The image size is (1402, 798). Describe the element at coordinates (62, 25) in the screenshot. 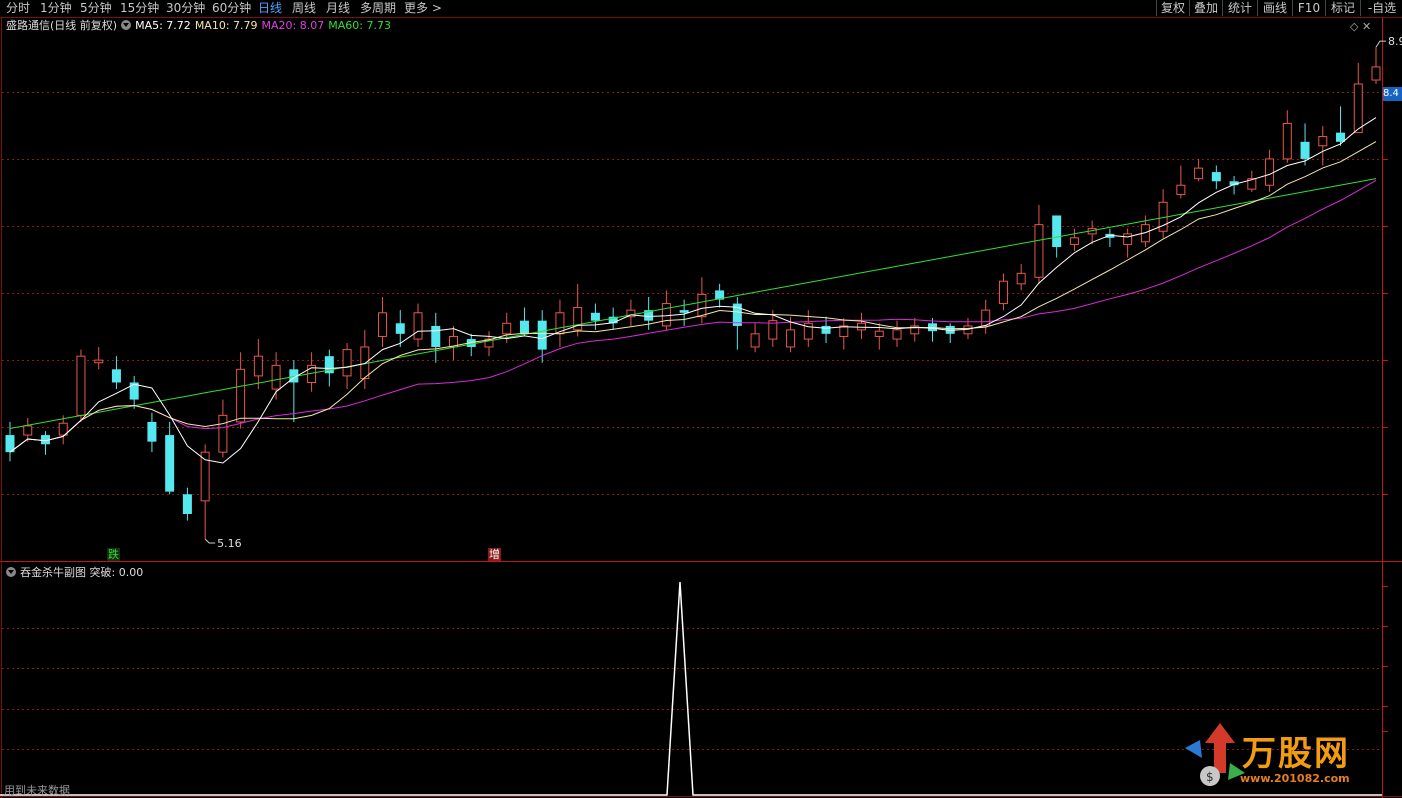

I see `stock-title: 盛路通信(日线 前复权)` at that location.